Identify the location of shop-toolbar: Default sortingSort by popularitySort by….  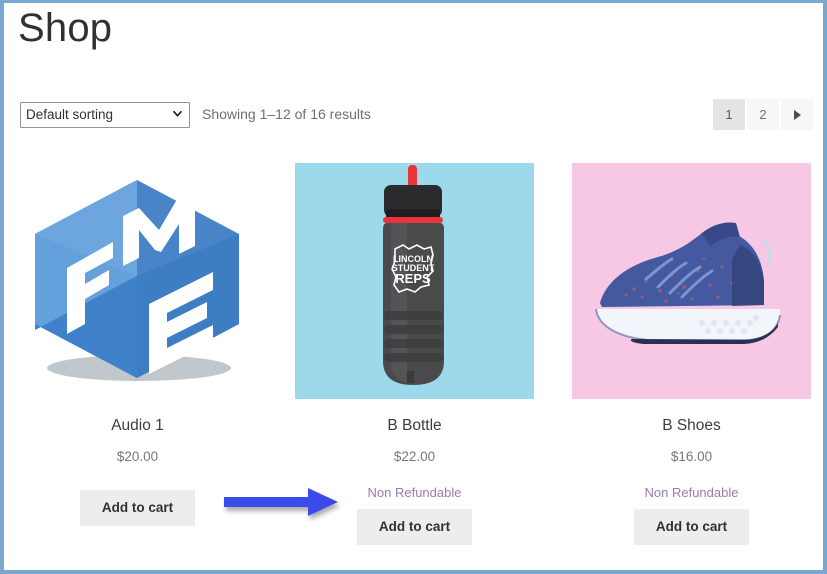
(413, 116).